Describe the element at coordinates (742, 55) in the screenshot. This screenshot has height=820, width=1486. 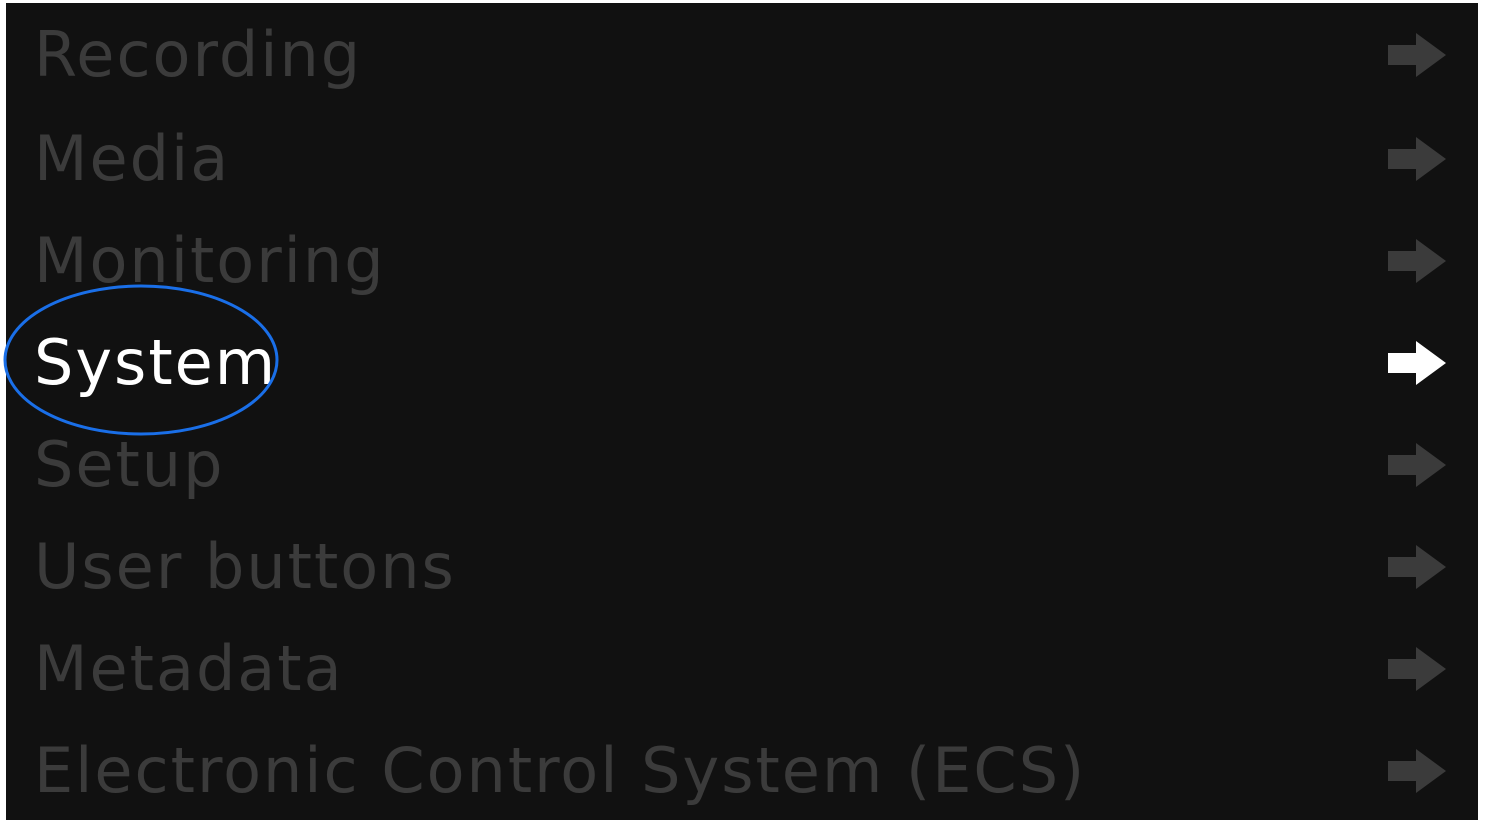
I see `menu-item-recording: Recording` at that location.